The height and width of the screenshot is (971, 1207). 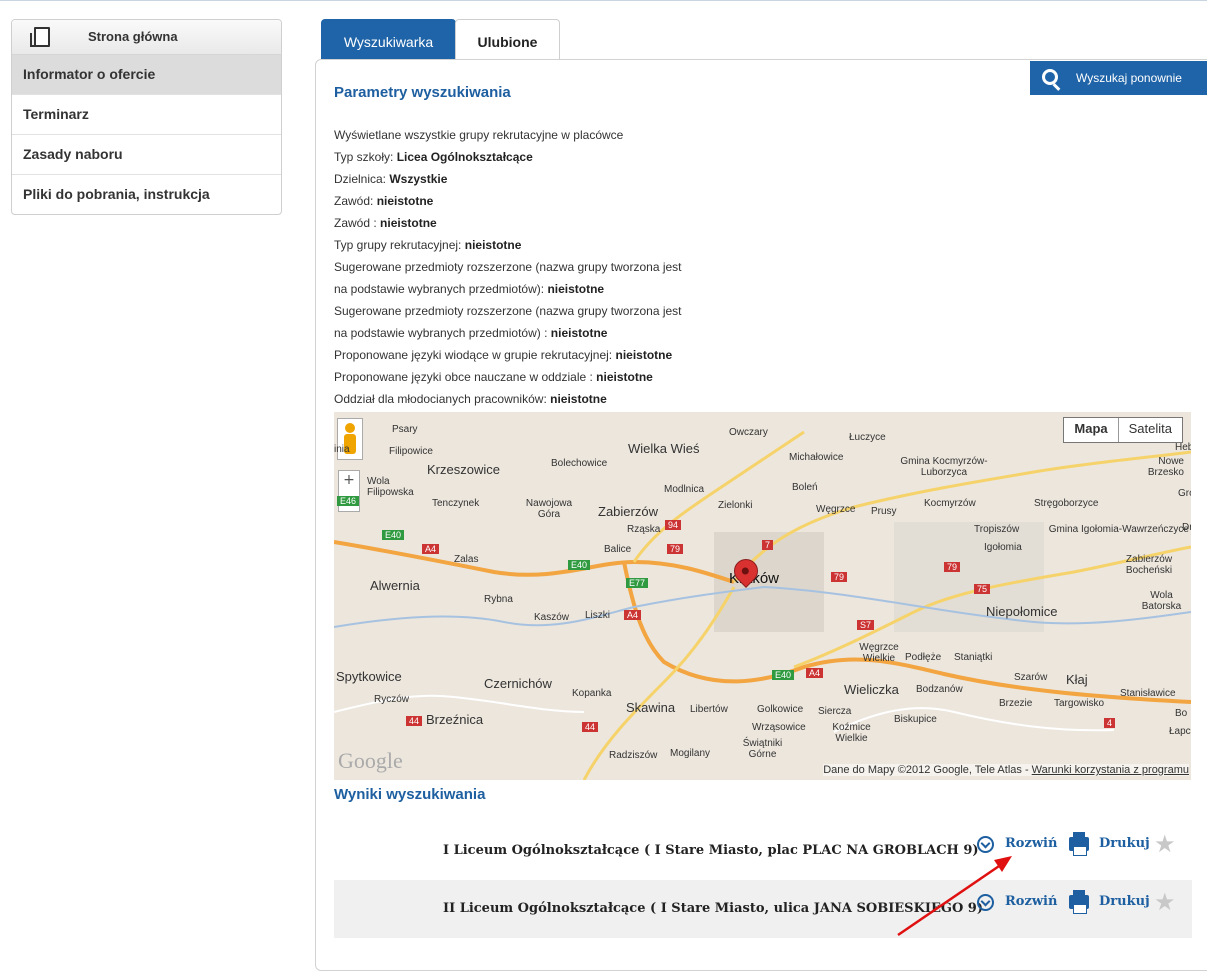 I want to click on map-label: Stręgoborzyce, so click(x=1066, y=503).